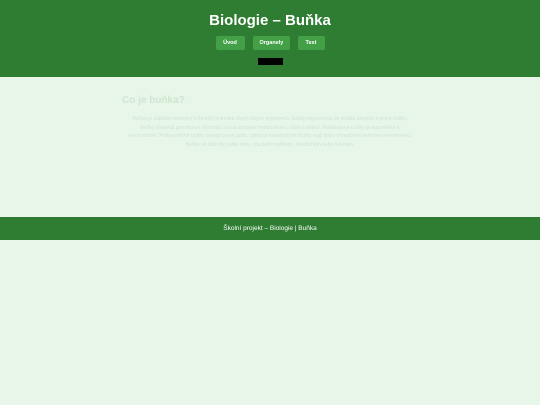 The image size is (540, 405). I want to click on footer-text: Školní projekt – Biologie | Buňka, so click(270, 228).